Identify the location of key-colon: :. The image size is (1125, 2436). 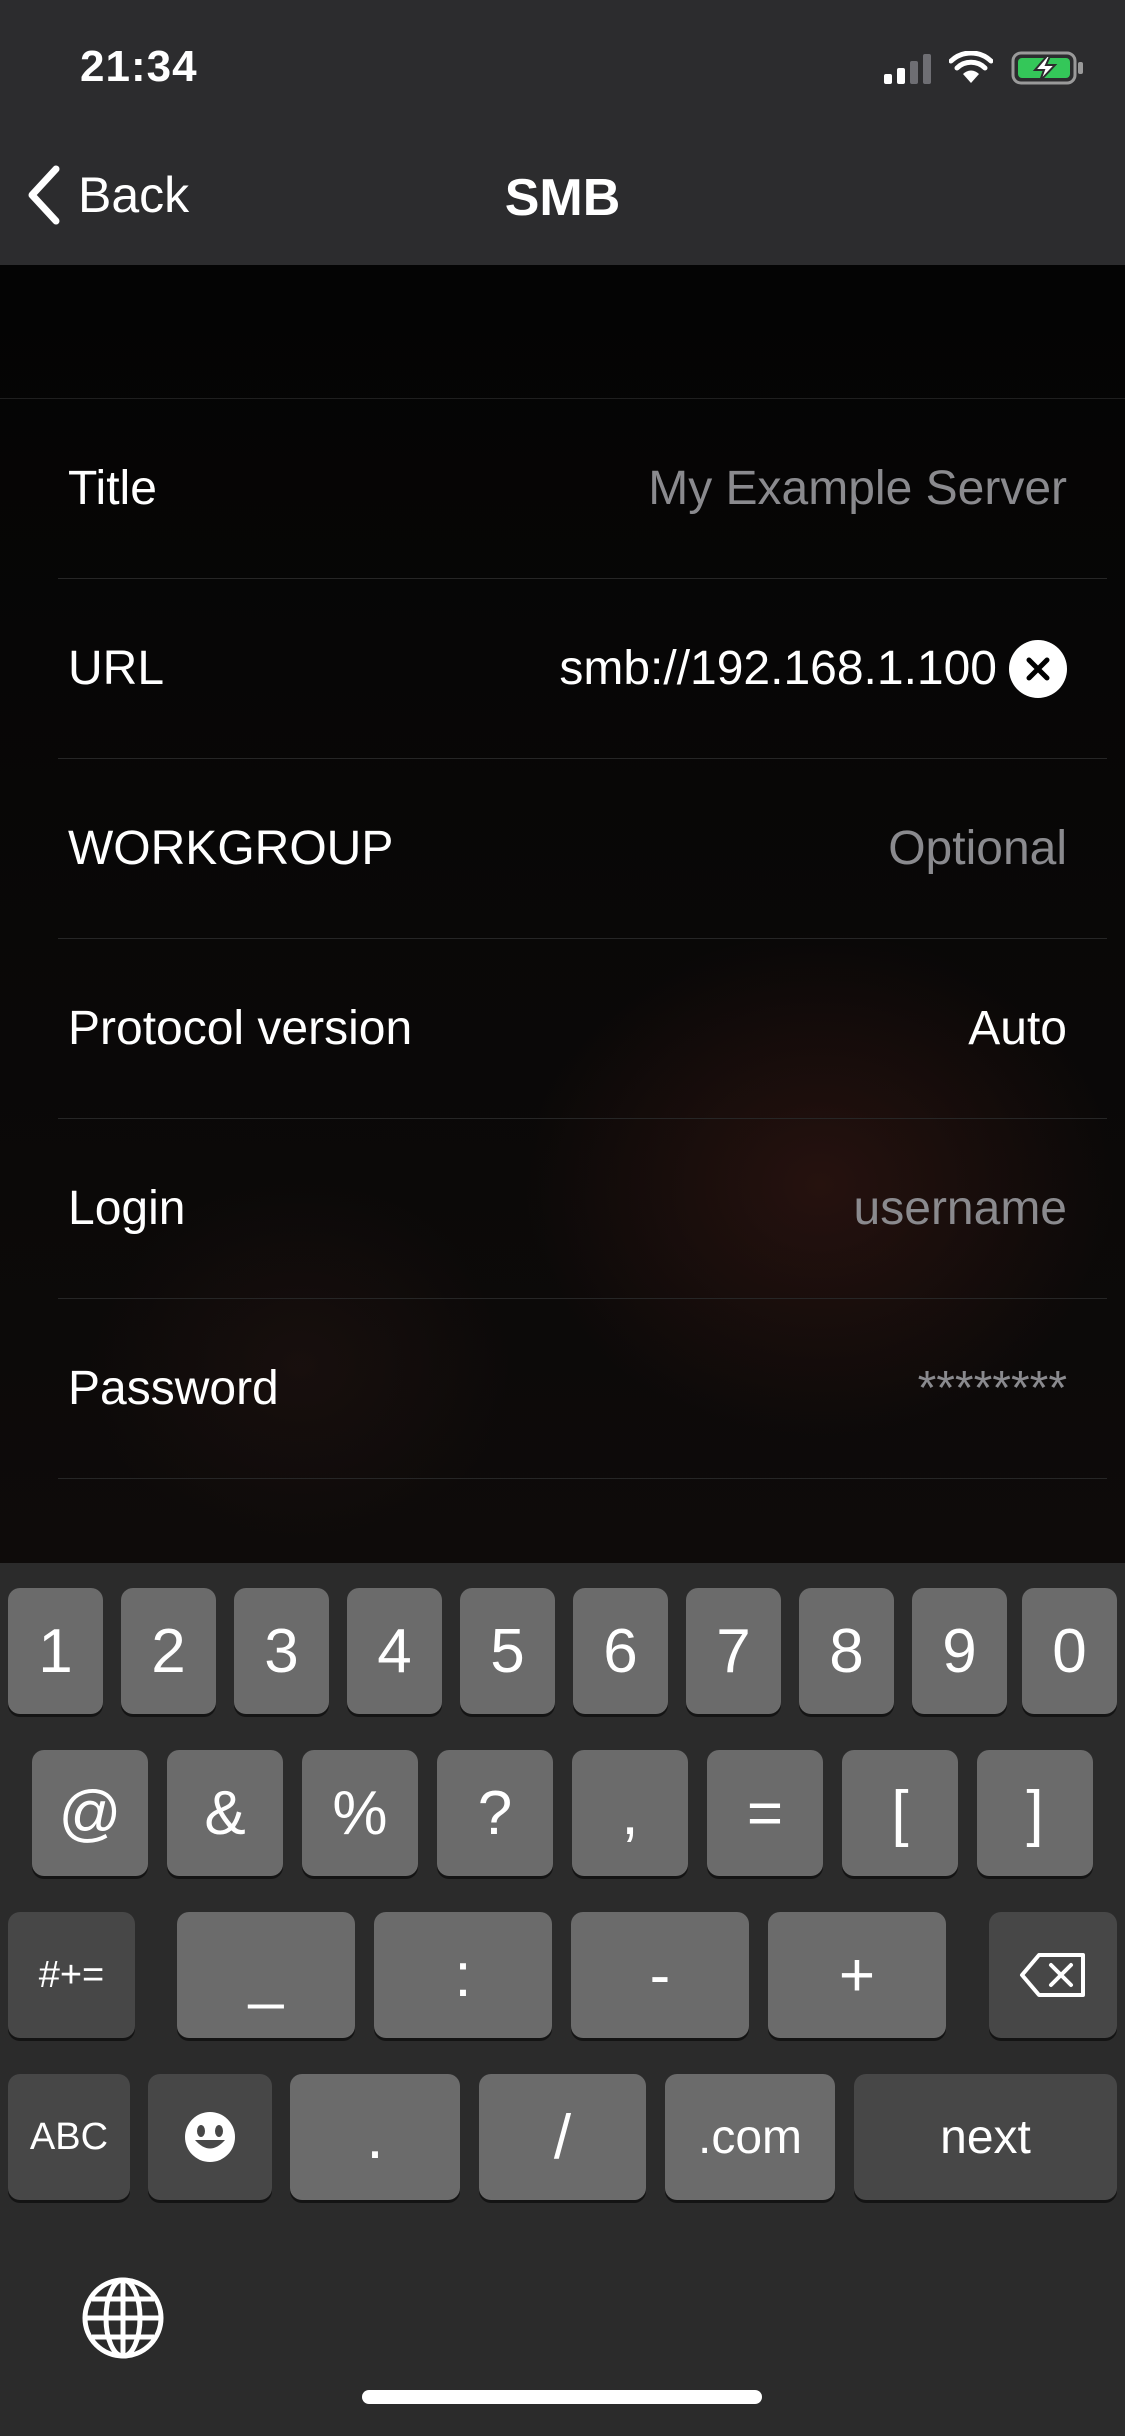
(463, 1975).